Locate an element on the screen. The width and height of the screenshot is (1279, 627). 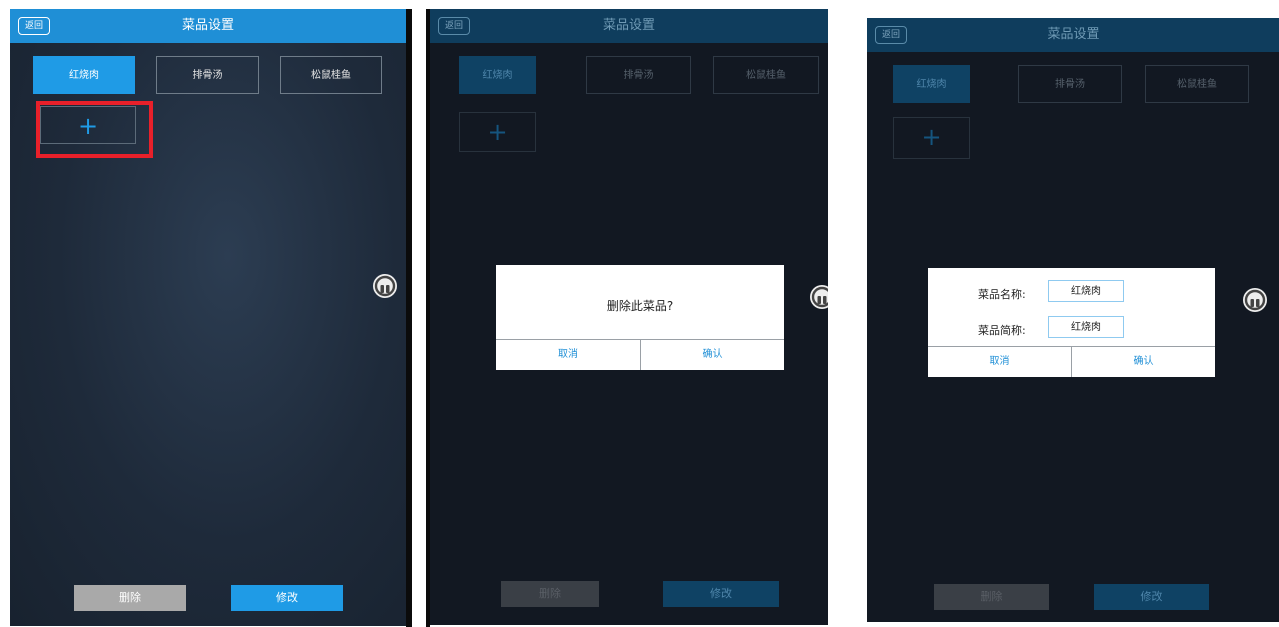
dish-name-input: 红烧肉 is located at coordinates (1086, 291).